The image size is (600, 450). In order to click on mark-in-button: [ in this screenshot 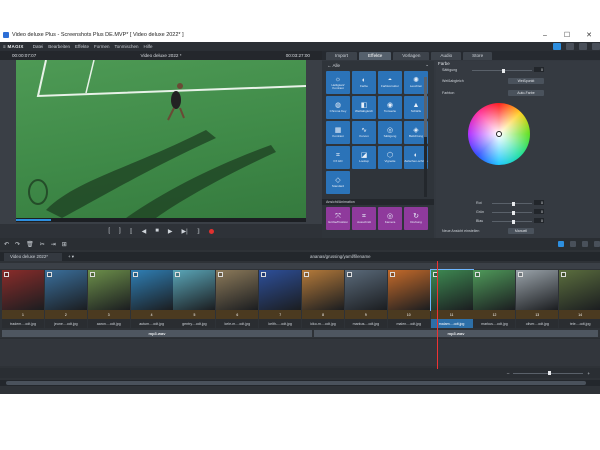, I will do `click(109, 231)`.